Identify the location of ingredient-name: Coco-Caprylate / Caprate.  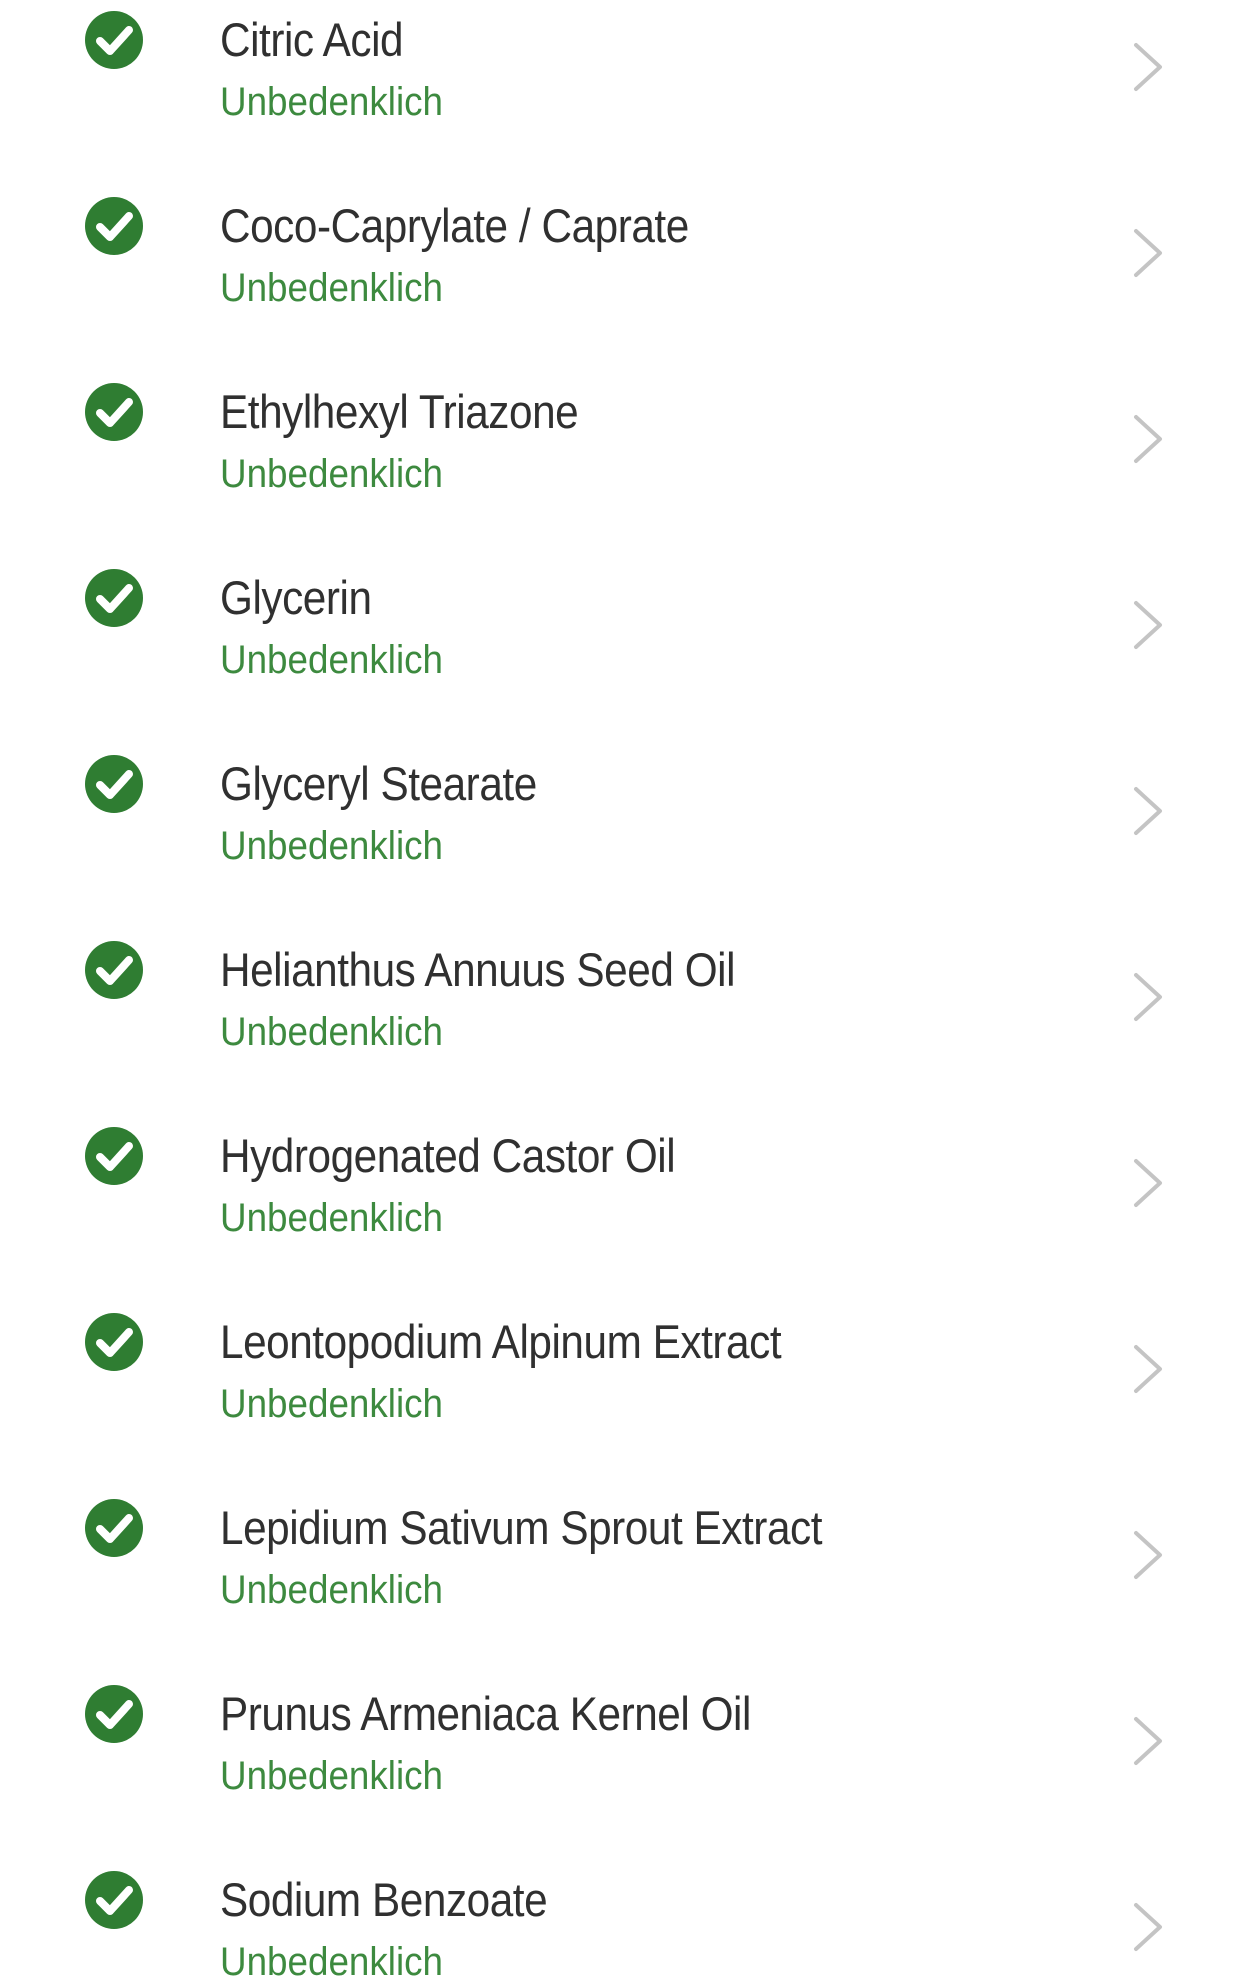
(454, 225).